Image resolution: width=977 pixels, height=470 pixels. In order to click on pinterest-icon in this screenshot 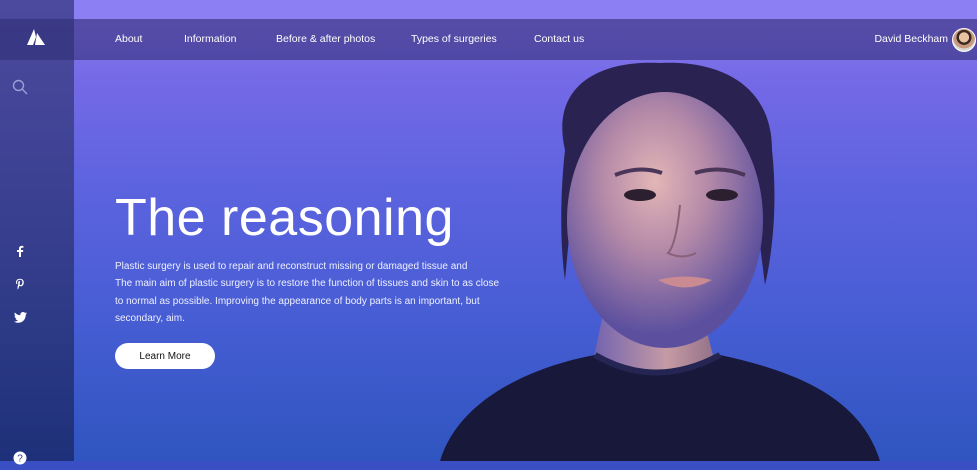, I will do `click(20, 286)`.